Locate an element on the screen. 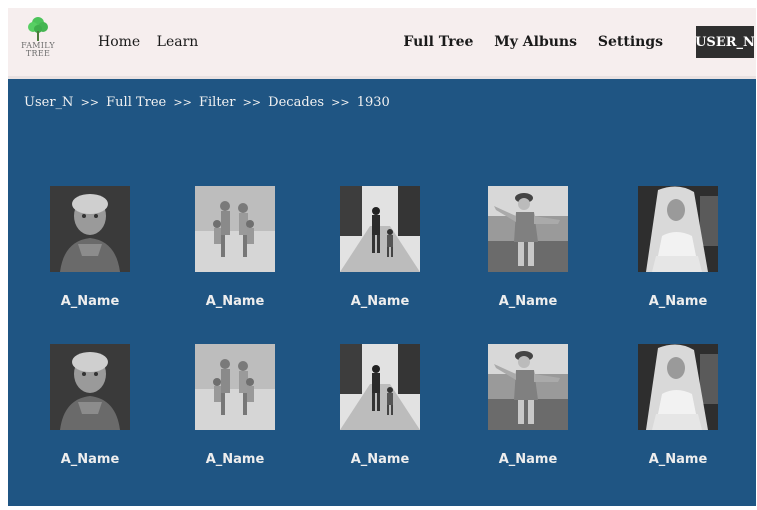 Image resolution: width=757 pixels, height=510 pixels. breadcrumb-user: User_N is located at coordinates (48, 102).